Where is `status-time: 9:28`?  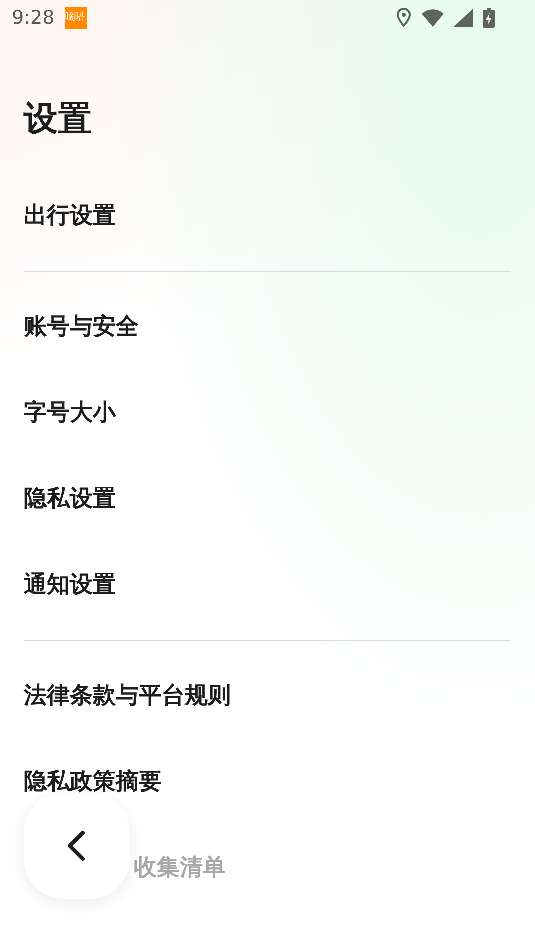
status-time: 9:28 is located at coordinates (33, 18).